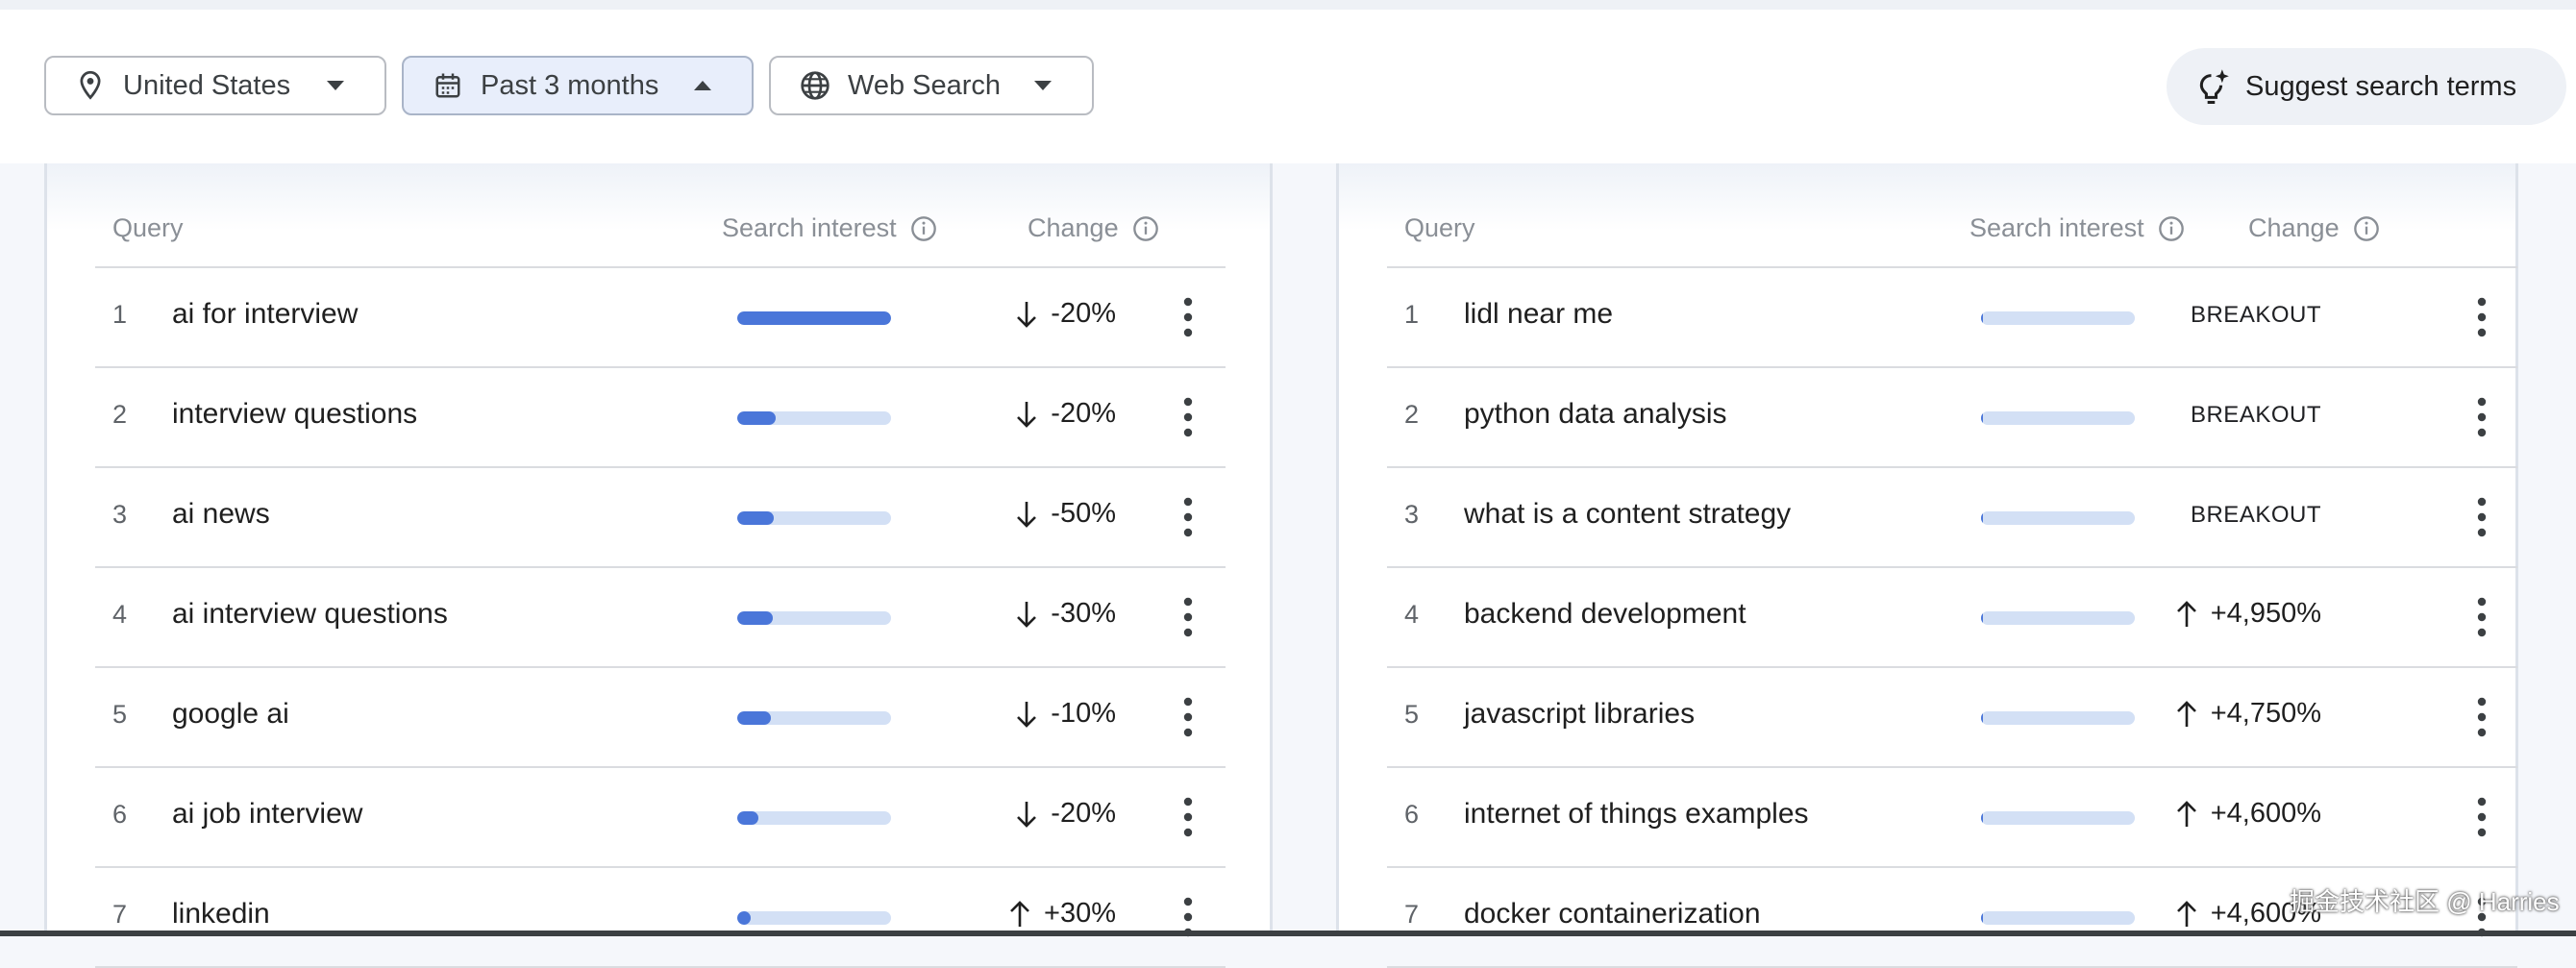  I want to click on query-link: ai interview questions, so click(310, 614).